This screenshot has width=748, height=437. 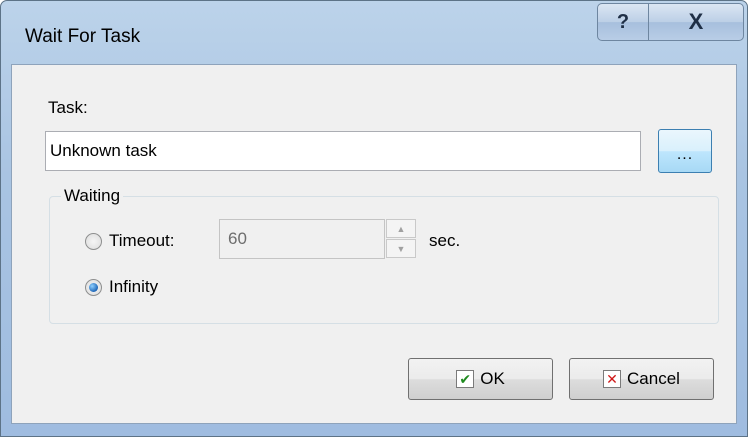 I want to click on cancel-button: ✕ Cancel, so click(x=641, y=379).